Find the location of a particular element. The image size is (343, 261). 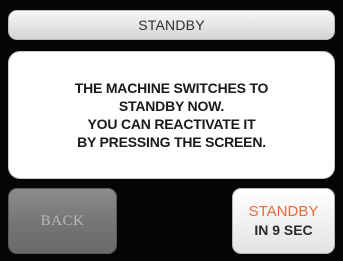

back-button-label: BACK is located at coordinates (62, 220).